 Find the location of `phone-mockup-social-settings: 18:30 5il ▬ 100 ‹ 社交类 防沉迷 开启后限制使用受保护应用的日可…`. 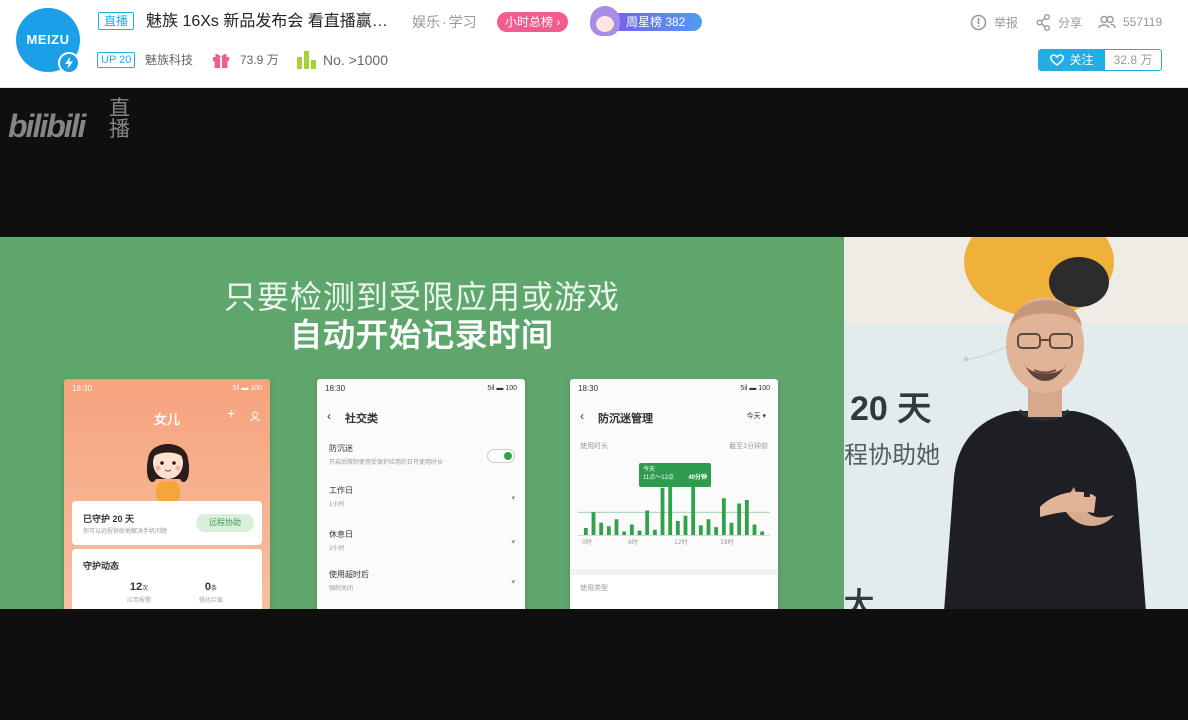

phone-mockup-social-settings: 18:30 5il ▬ 100 ‹ 社交类 防沉迷 开启后限制使用受保护应用的日可… is located at coordinates (421, 494).